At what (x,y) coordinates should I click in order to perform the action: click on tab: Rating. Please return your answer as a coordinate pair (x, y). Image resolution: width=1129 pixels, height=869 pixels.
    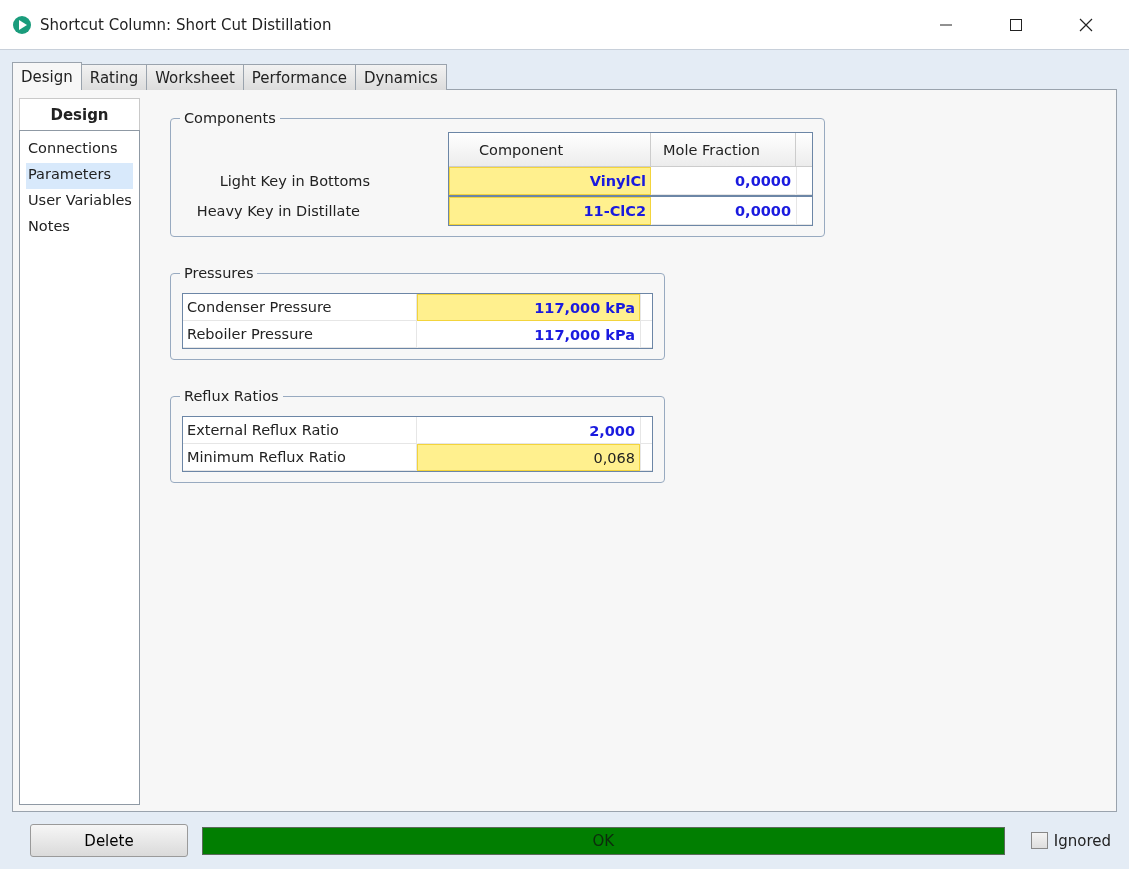
    Looking at the image, I should click on (114, 77).